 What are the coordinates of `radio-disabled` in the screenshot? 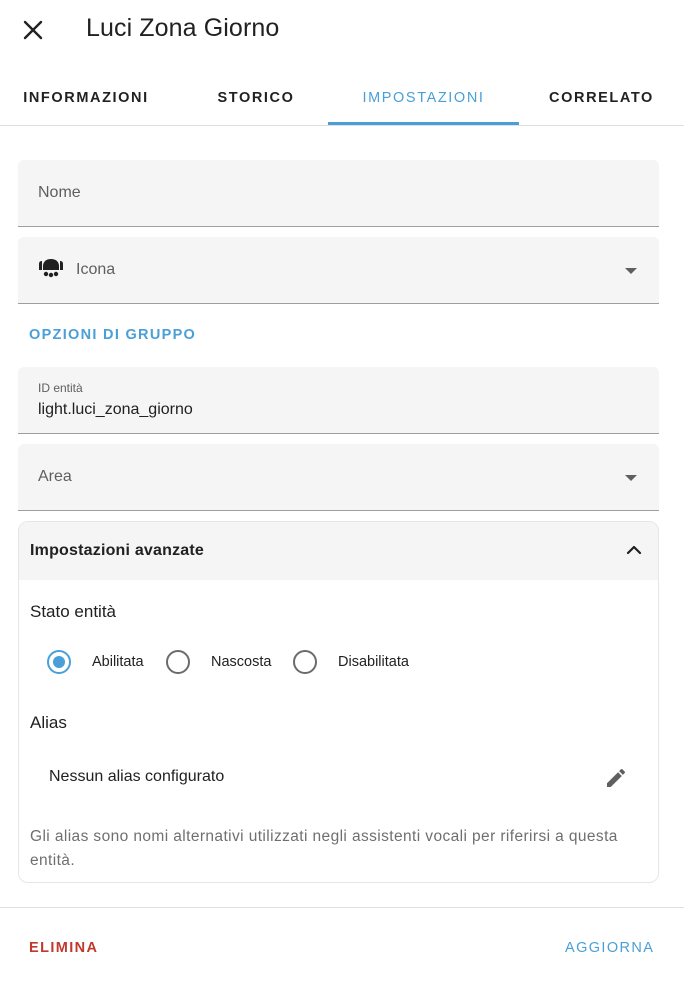 It's located at (305, 662).